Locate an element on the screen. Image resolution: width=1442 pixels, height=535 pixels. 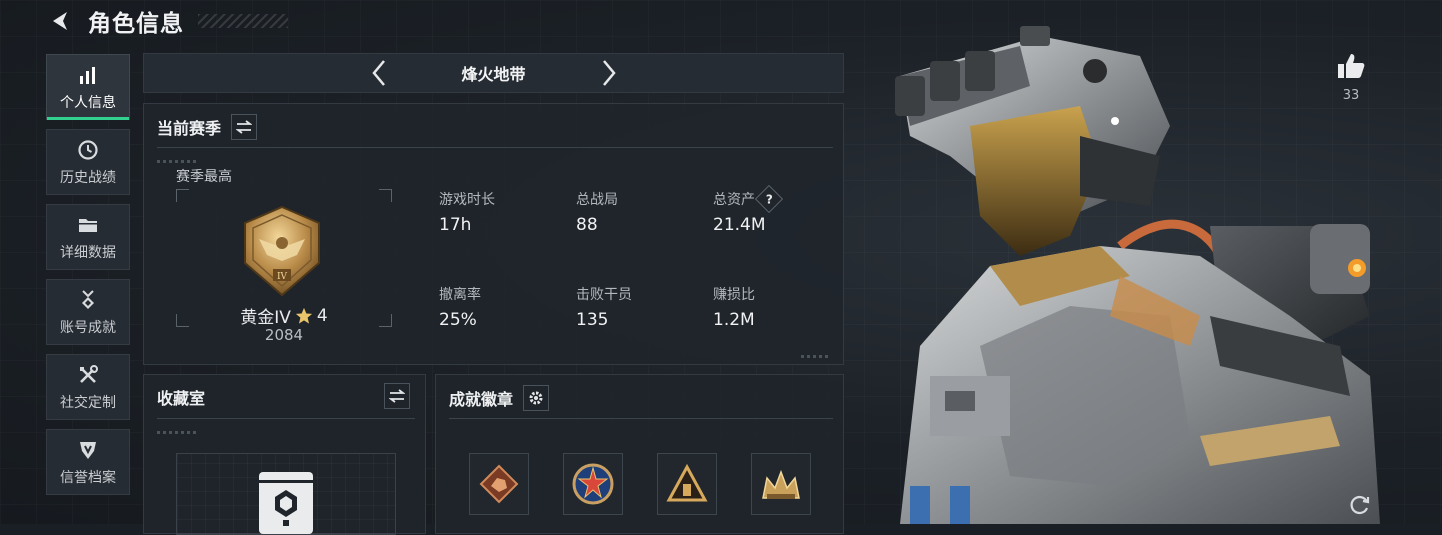
gear-icon is located at coordinates (536, 398).